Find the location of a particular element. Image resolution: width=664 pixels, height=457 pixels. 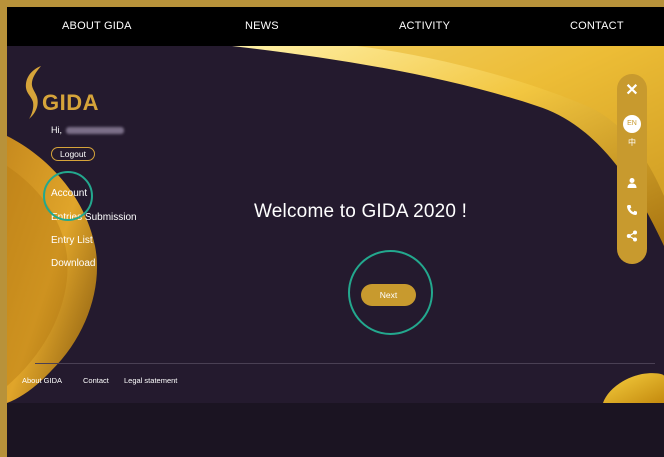

footer-contact-link: Contact is located at coordinates (96, 380).